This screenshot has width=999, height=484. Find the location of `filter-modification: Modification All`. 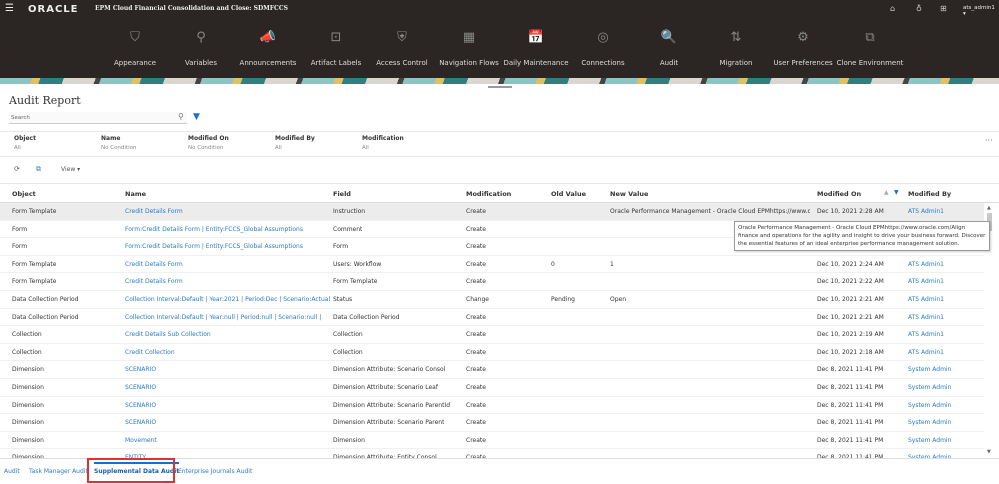

filter-modification: Modification All is located at coordinates (383, 143).